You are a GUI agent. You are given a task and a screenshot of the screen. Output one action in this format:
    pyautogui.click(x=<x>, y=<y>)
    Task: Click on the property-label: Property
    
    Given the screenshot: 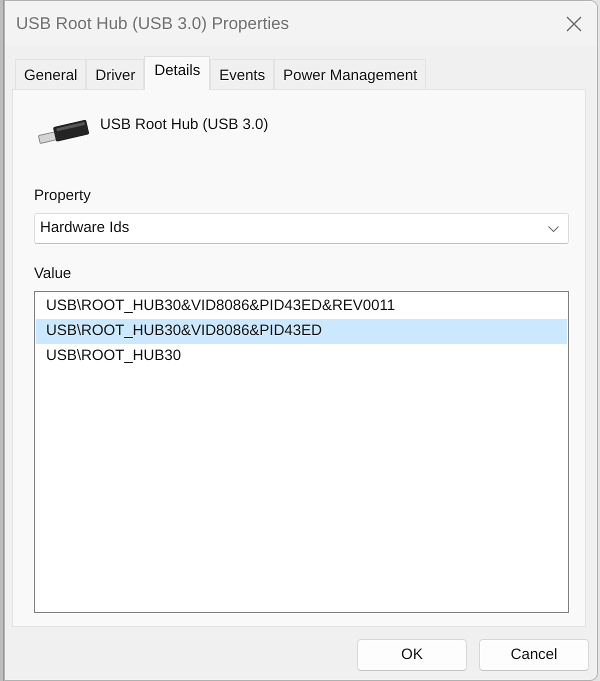 What is the action you would take?
    pyautogui.click(x=62, y=196)
    